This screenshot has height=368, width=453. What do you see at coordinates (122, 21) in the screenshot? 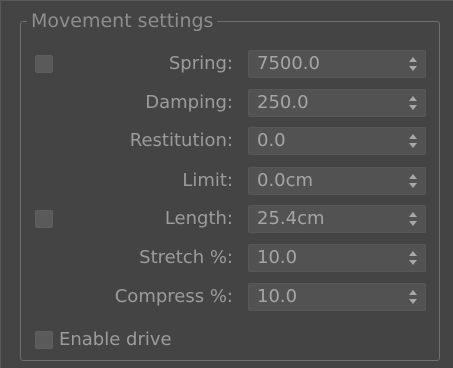
I see `group-title: Movement settings` at bounding box center [122, 21].